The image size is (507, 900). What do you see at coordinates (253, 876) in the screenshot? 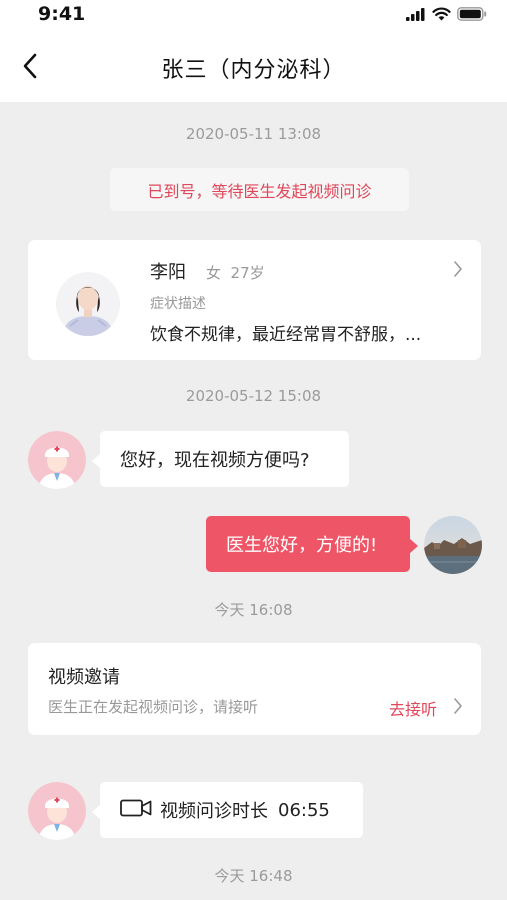
I see `timestamp: 今天 16:48` at bounding box center [253, 876].